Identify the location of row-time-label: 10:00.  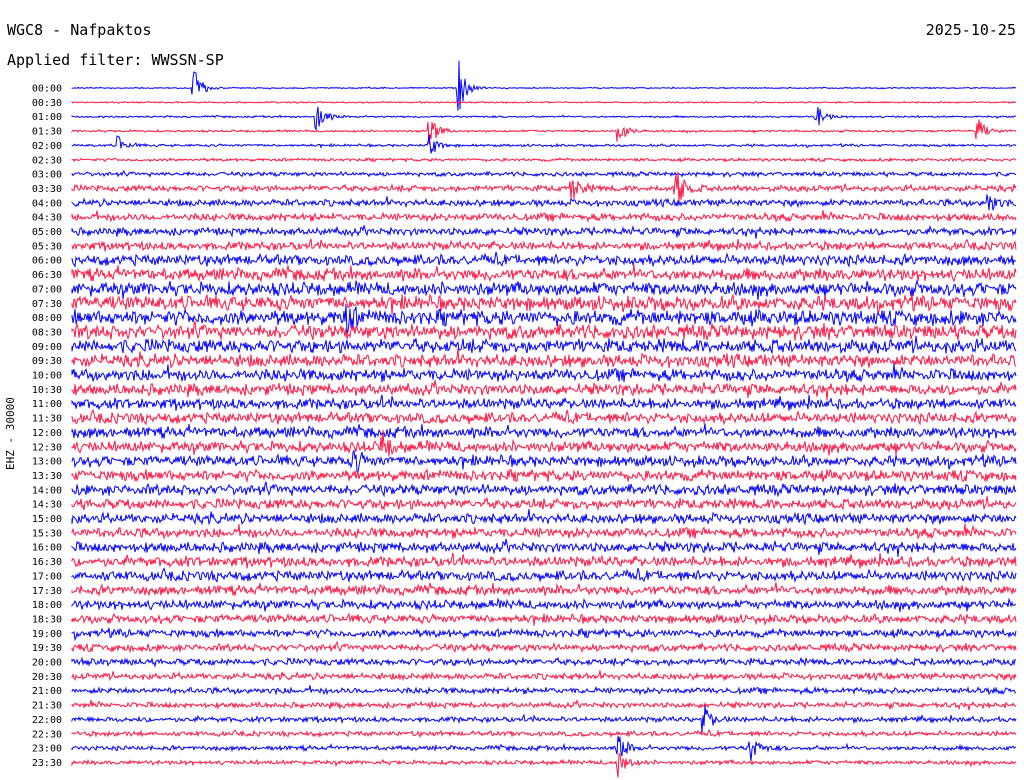
(47, 376).